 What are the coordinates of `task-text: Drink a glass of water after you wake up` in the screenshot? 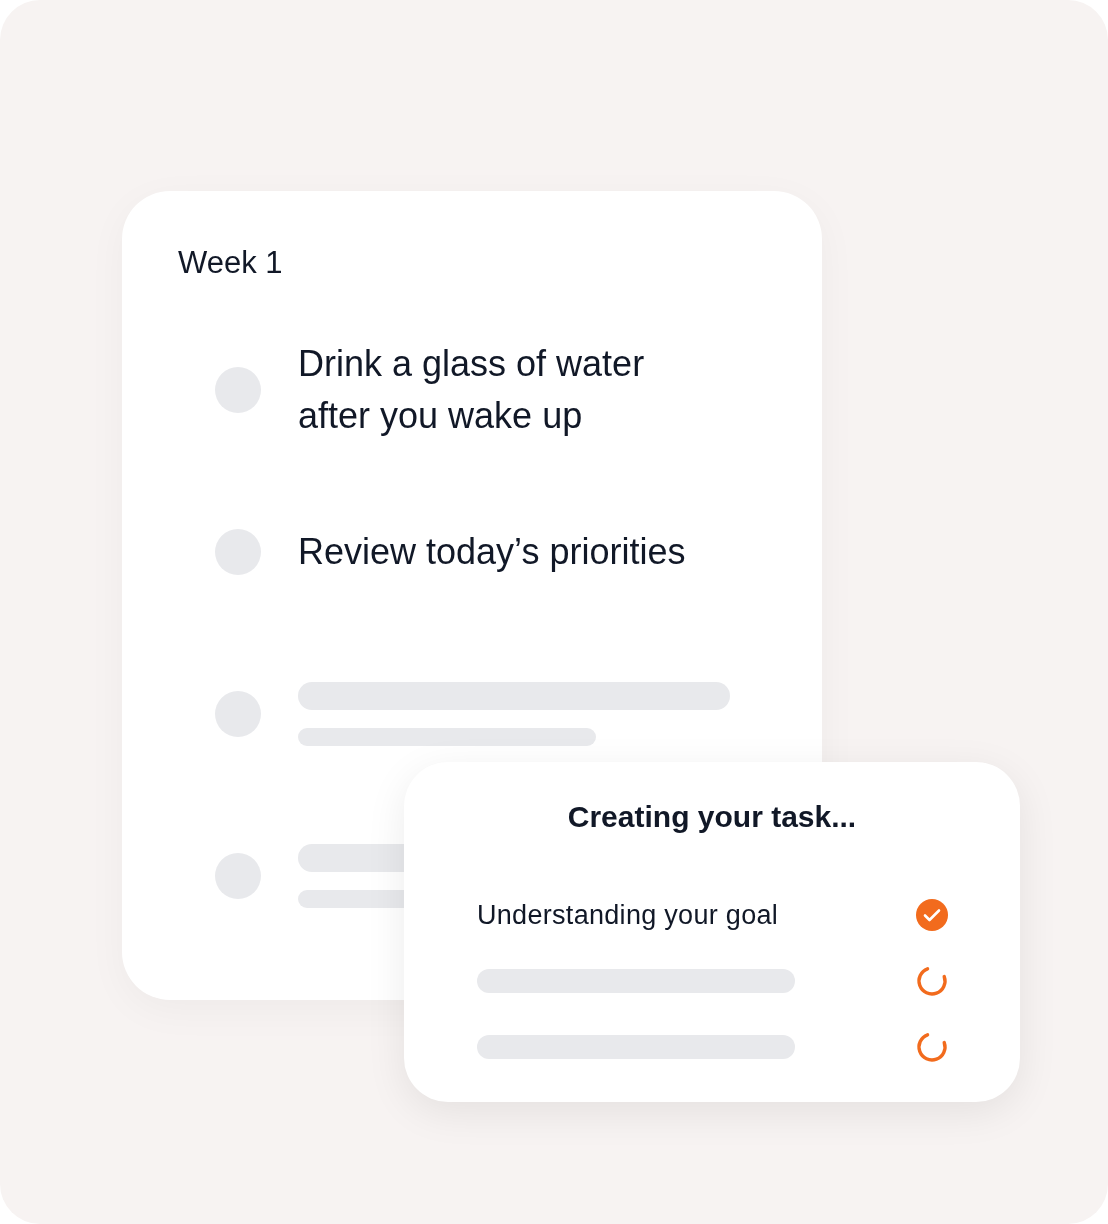 It's located at (472, 390).